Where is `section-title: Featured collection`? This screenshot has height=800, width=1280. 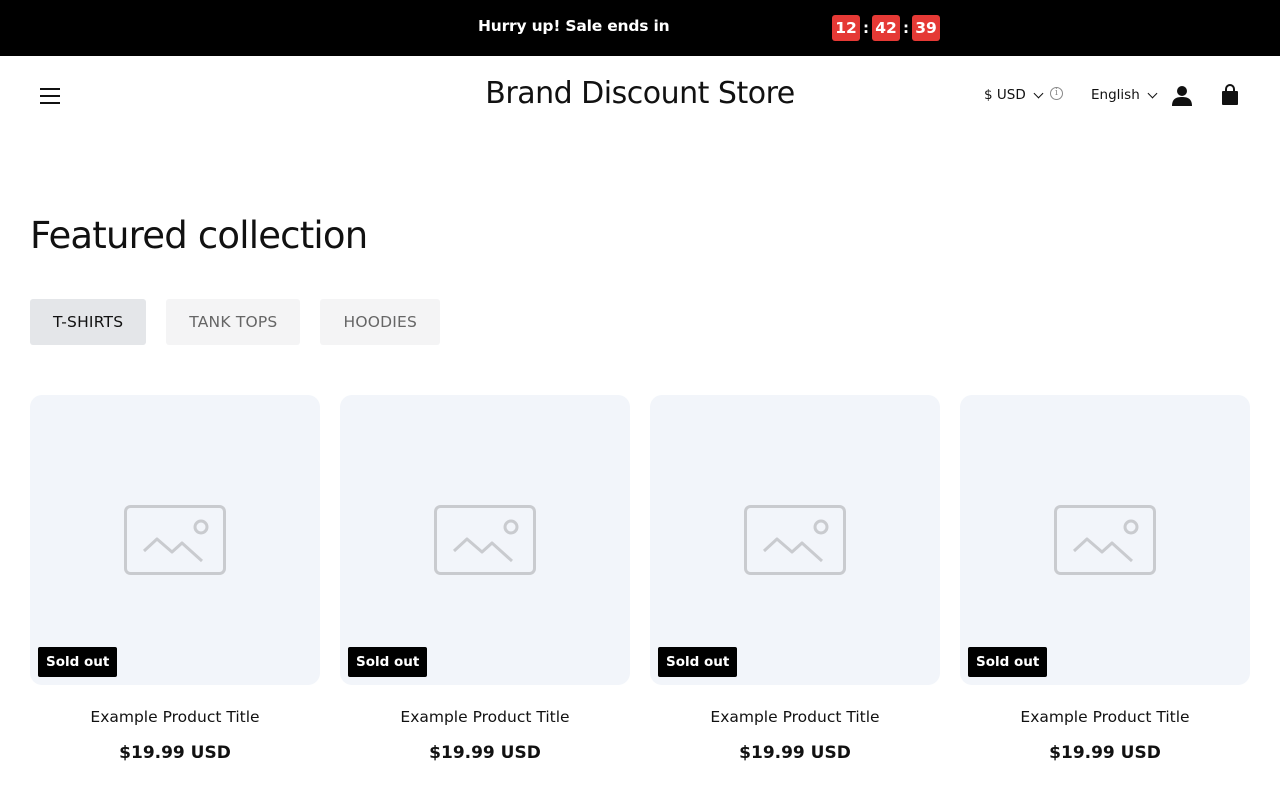 section-title: Featured collection is located at coordinates (199, 235).